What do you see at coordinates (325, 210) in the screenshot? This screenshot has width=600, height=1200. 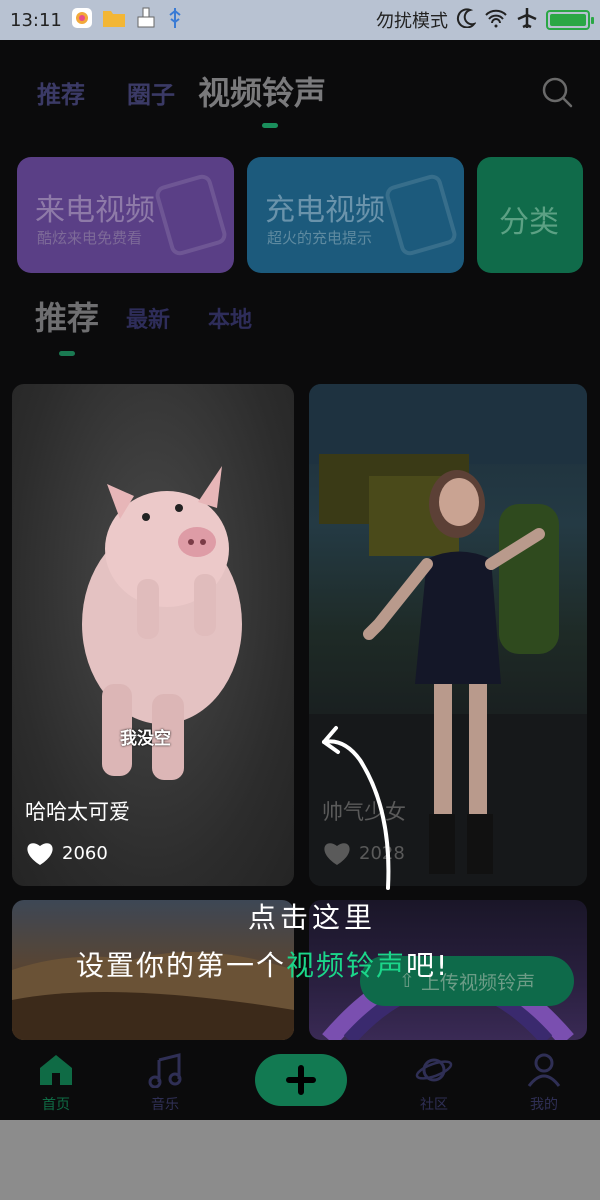 I see `banner-title: 充电视频` at bounding box center [325, 210].